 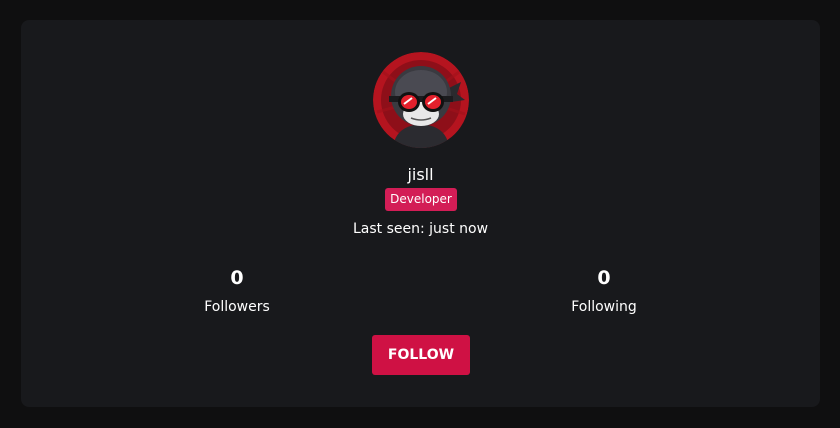 I want to click on avatar, so click(x=421, y=100).